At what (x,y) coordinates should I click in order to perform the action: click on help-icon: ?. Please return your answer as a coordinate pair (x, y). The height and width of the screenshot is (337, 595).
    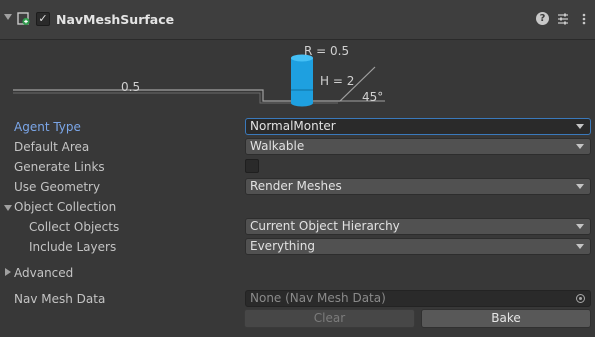
    Looking at the image, I should click on (542, 18).